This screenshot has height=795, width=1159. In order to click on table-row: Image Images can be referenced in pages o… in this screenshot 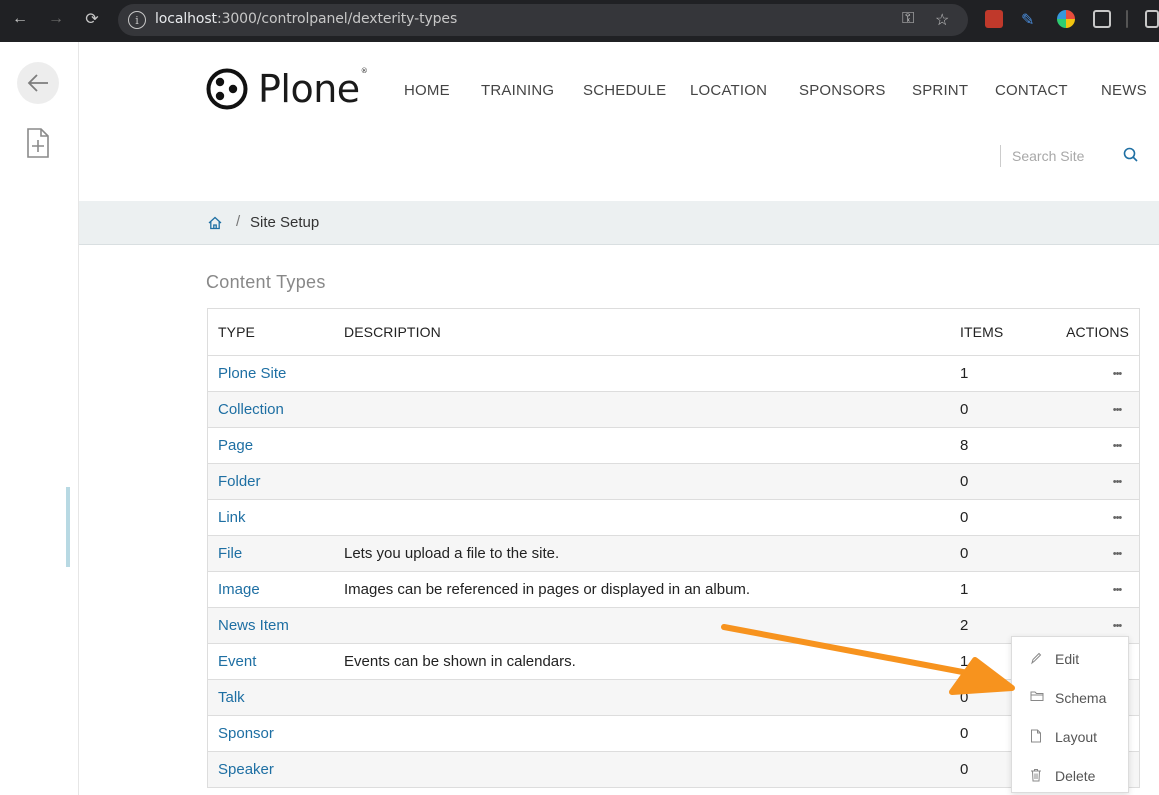, I will do `click(673, 590)`.